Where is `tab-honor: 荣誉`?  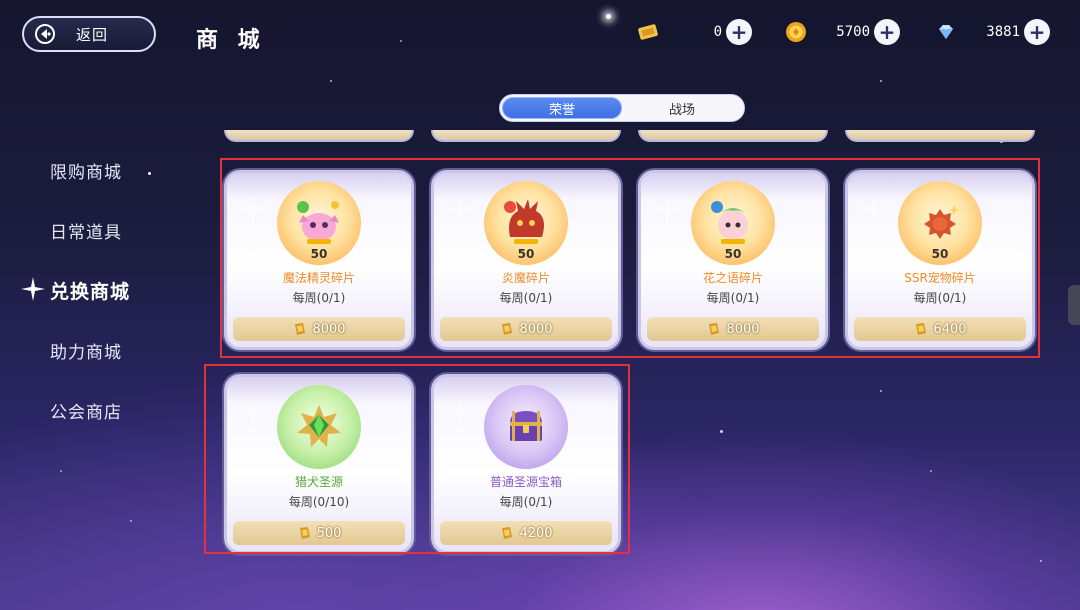
tab-honor: 荣誉 is located at coordinates (562, 108).